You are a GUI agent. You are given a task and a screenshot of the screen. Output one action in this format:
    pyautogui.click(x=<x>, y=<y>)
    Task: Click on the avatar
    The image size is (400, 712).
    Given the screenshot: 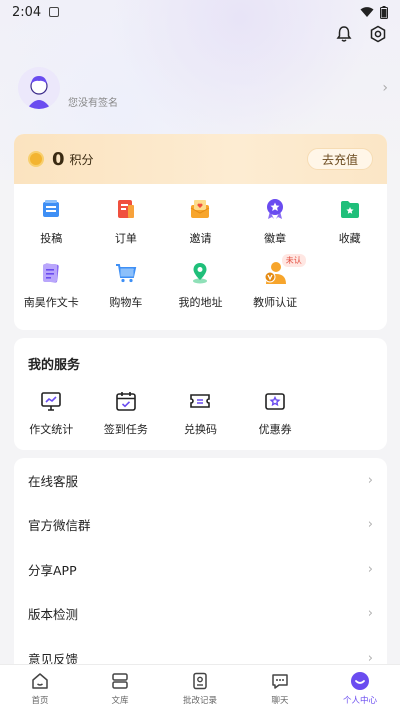 What is the action you would take?
    pyautogui.click(x=39, y=88)
    